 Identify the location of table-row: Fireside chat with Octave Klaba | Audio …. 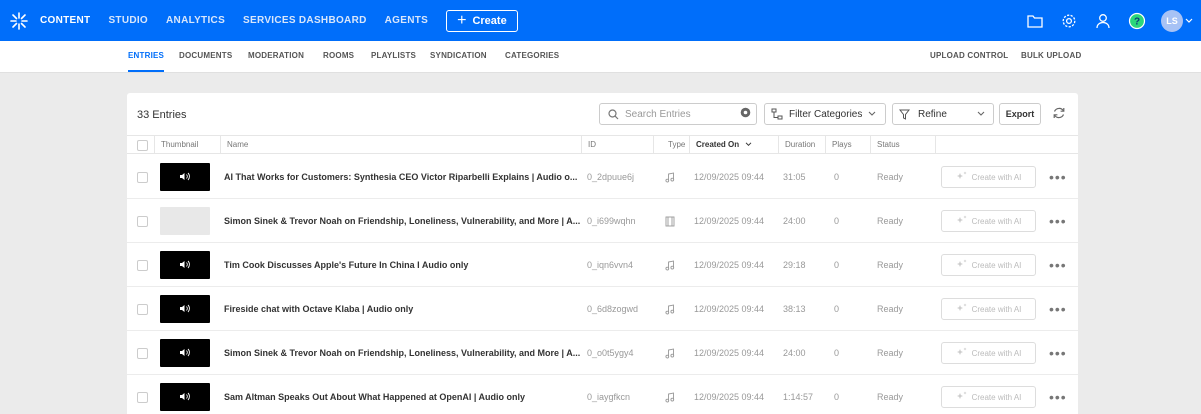
(602, 309).